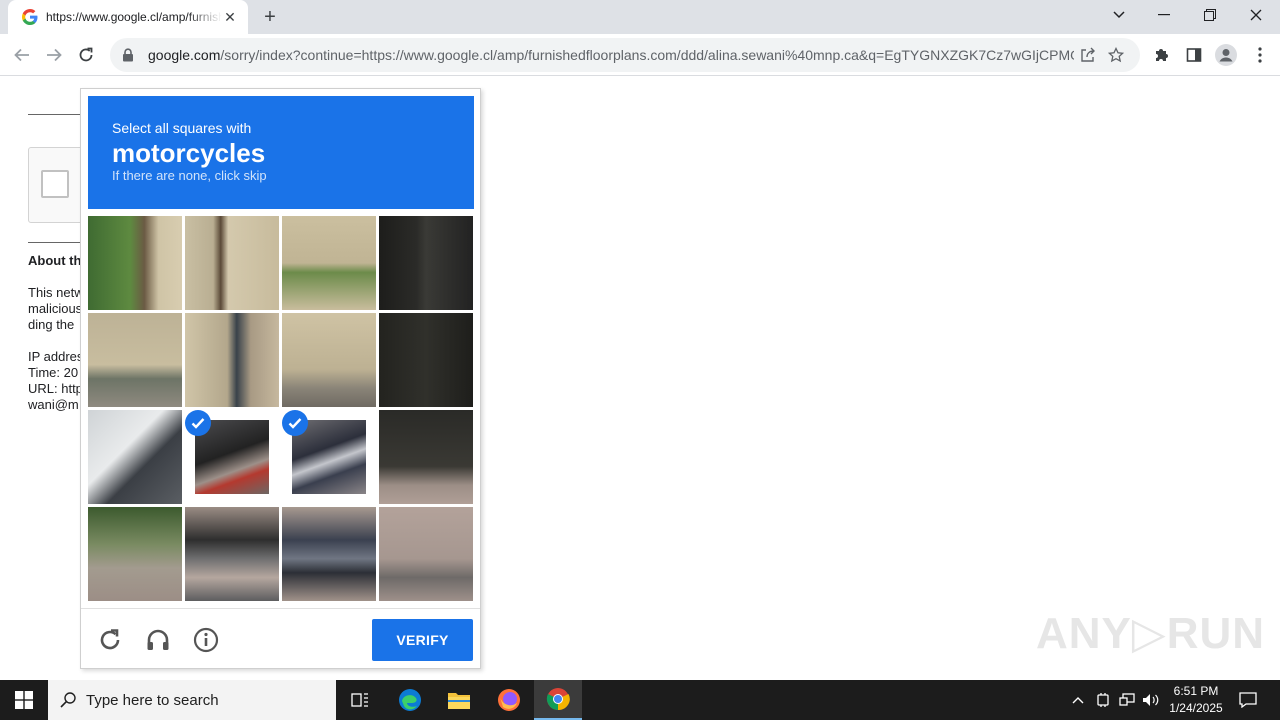  What do you see at coordinates (1119, 15) in the screenshot?
I see `tab-search-icon` at bounding box center [1119, 15].